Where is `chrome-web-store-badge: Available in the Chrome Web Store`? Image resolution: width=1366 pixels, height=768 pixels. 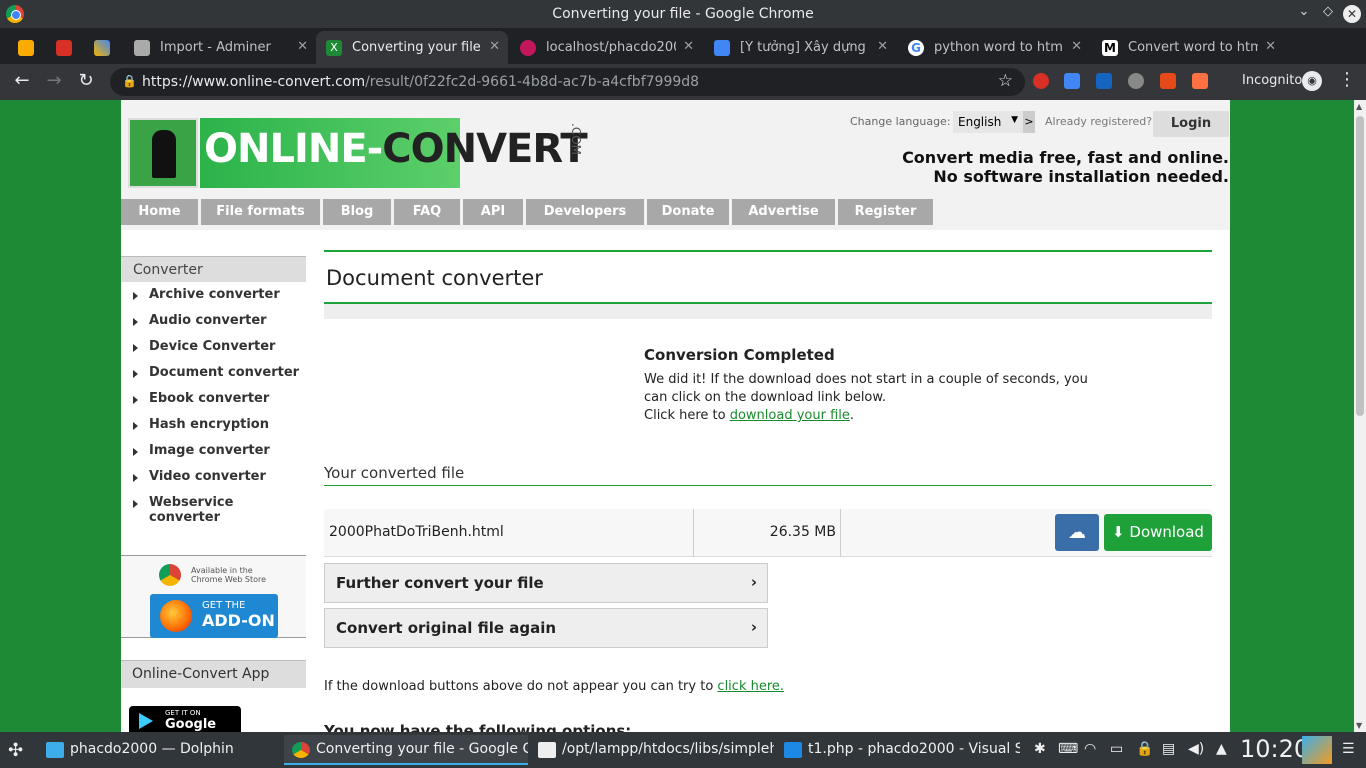 chrome-web-store-badge: Available in the Chrome Web Store is located at coordinates (214, 576).